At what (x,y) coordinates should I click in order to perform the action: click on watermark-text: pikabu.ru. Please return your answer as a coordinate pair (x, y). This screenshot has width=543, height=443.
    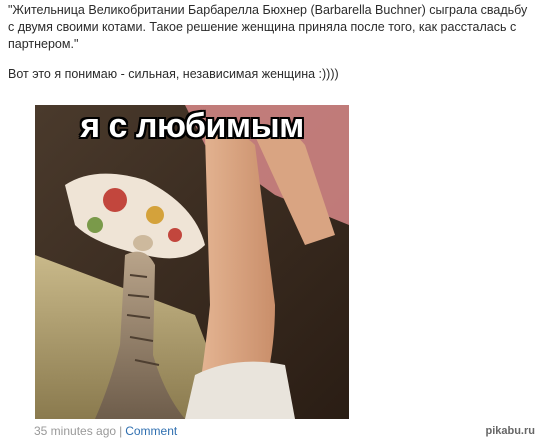
    Looking at the image, I should click on (510, 431).